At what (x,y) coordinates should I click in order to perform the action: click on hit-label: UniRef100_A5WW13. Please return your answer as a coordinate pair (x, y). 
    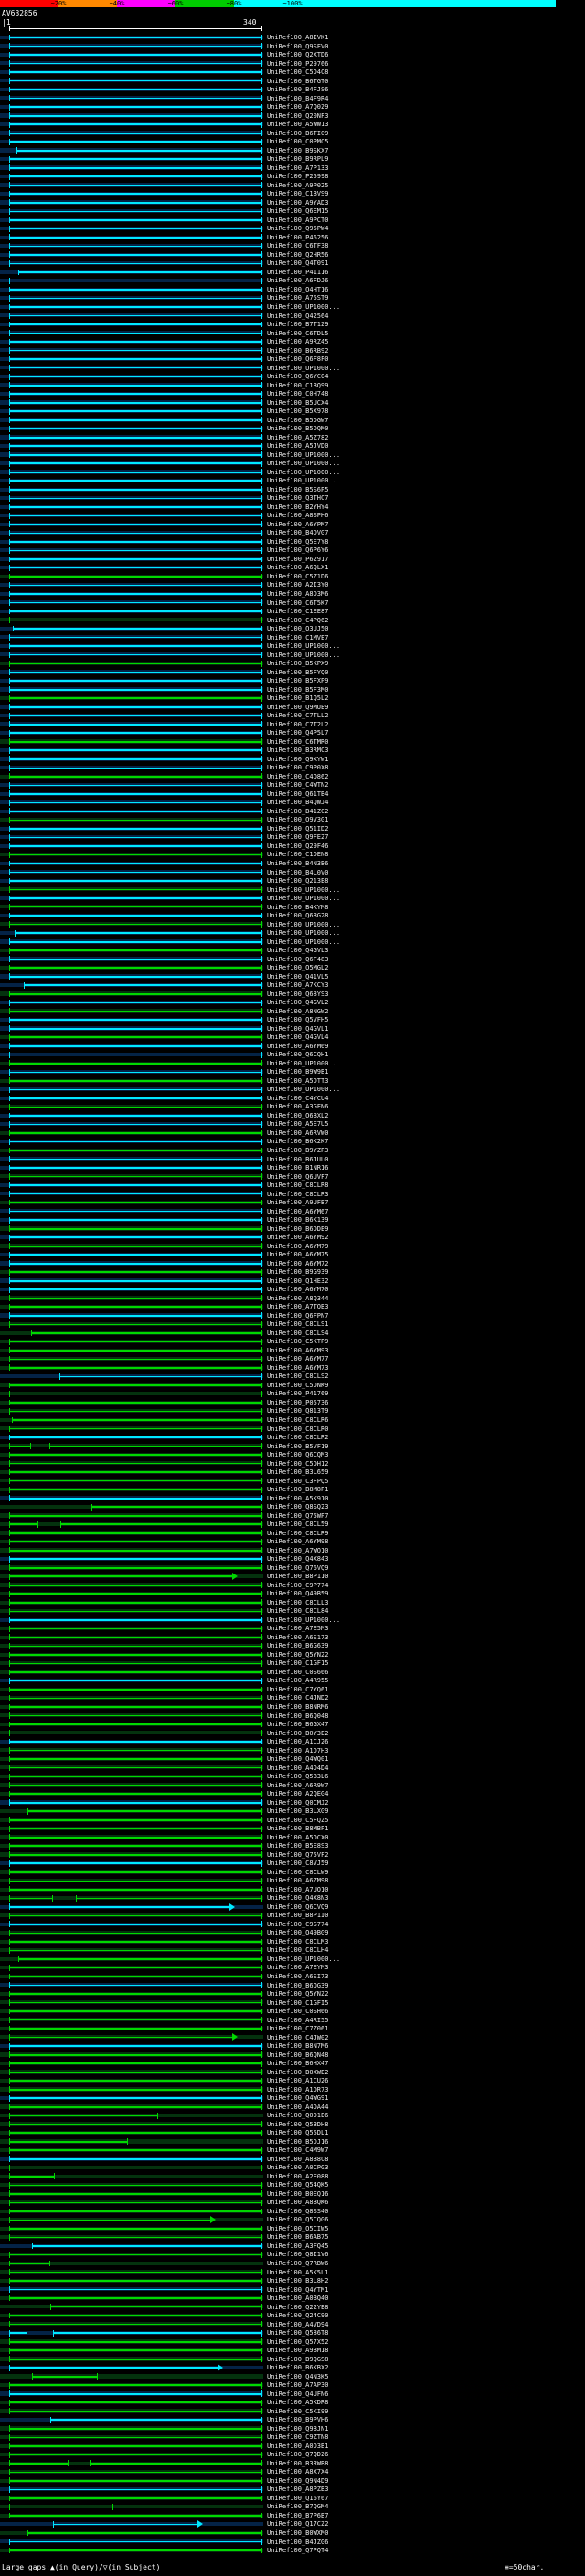
    Looking at the image, I should click on (298, 124).